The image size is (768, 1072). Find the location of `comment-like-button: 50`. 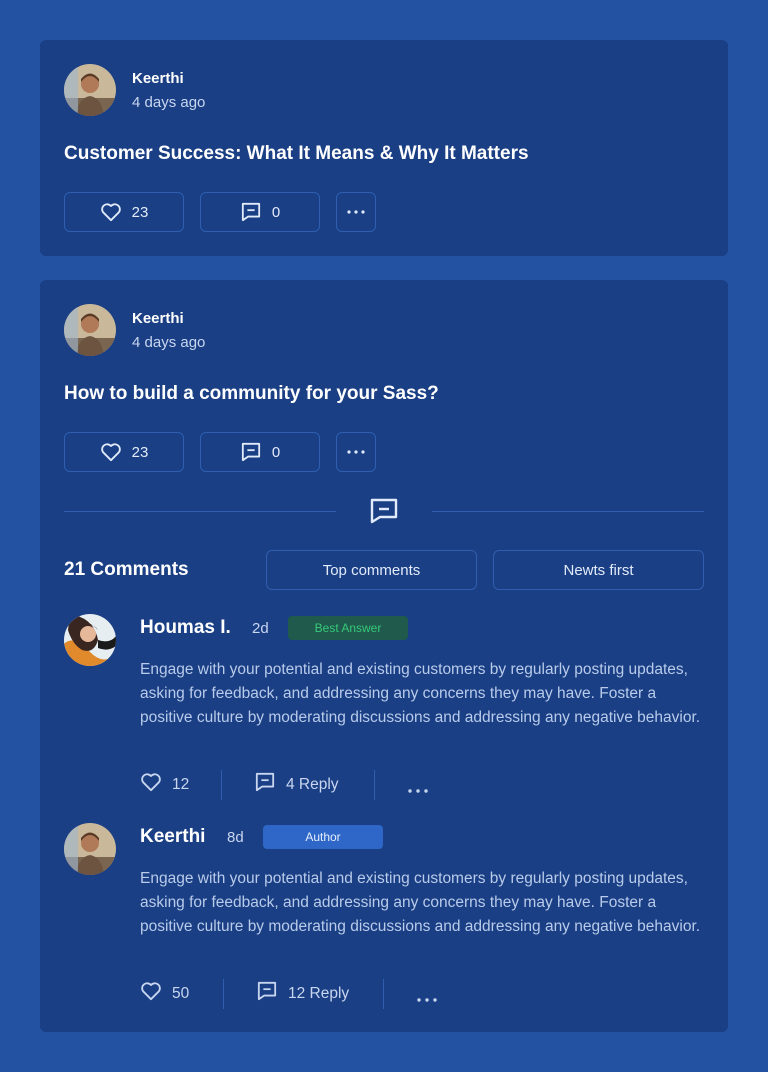

comment-like-button: 50 is located at coordinates (164, 993).